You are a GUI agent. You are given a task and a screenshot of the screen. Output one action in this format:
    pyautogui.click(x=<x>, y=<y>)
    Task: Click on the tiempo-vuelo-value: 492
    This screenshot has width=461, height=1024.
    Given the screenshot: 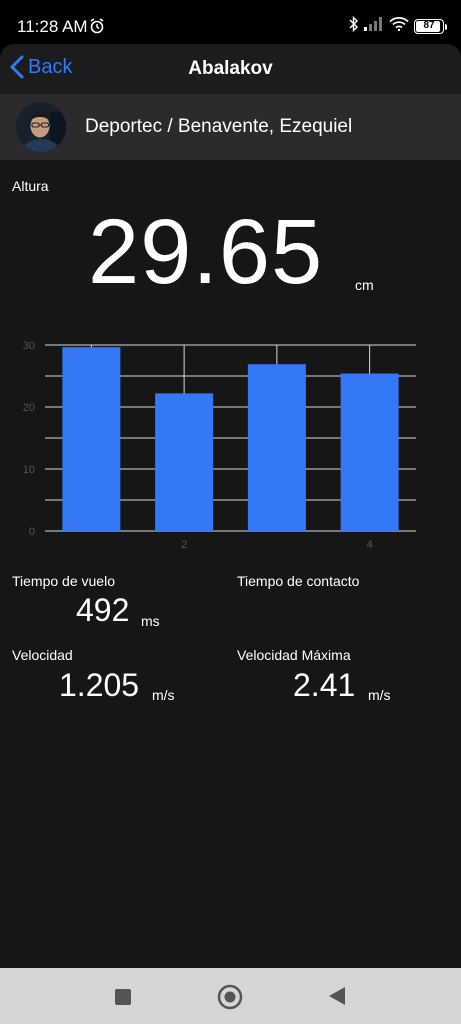 What is the action you would take?
    pyautogui.click(x=103, y=610)
    